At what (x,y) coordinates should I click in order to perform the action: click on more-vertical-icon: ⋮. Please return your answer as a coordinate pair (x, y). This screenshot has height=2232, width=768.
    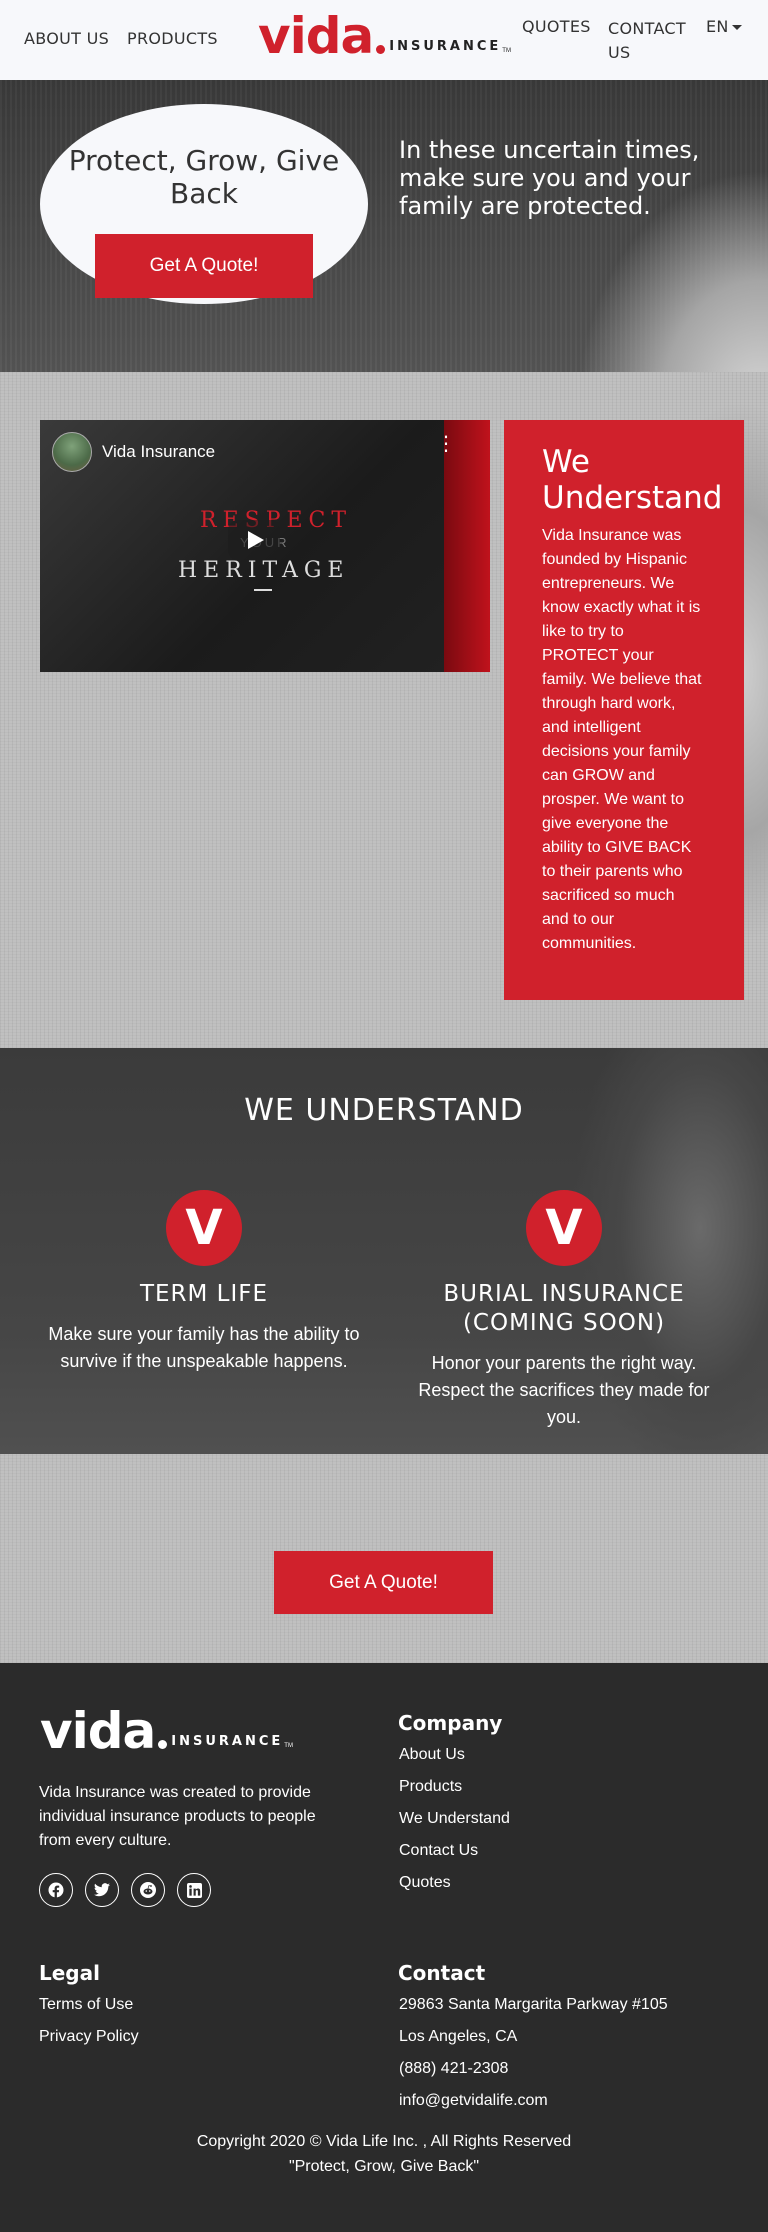
    Looking at the image, I should click on (446, 444).